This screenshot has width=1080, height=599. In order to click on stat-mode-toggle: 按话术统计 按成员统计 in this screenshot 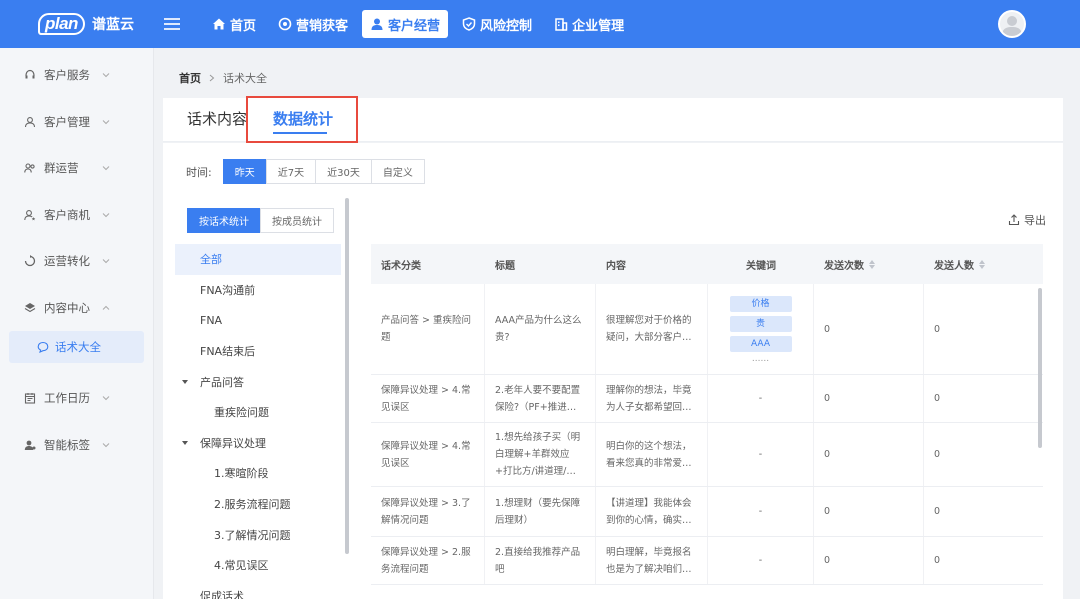, I will do `click(260, 220)`.